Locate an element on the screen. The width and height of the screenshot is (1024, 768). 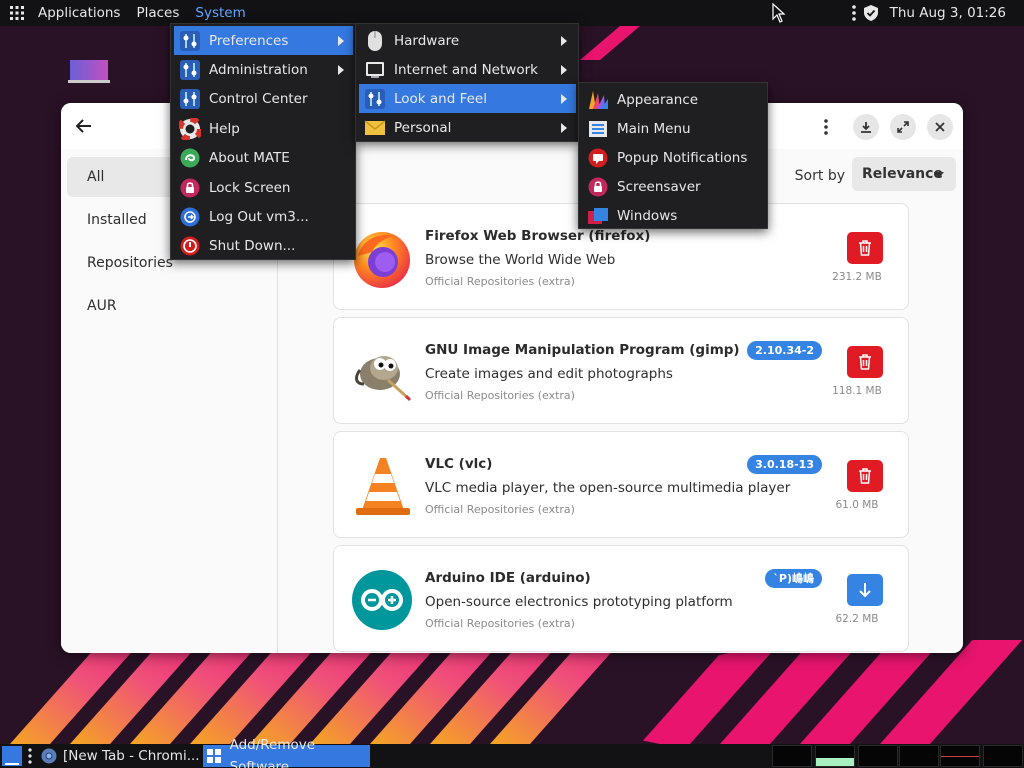
load-monitor-graph is located at coordinates (960, 756).